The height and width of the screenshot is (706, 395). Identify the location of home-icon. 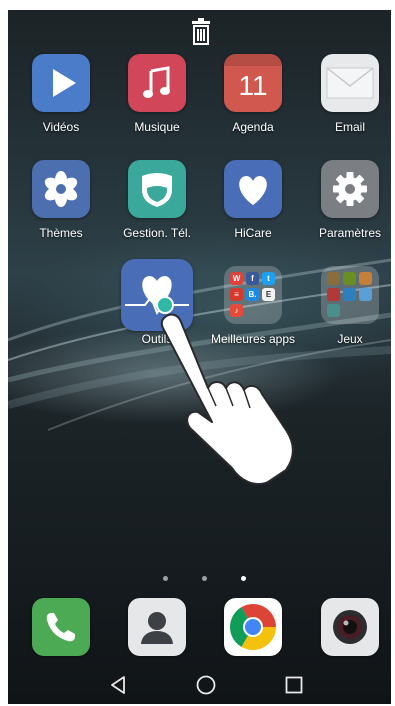
(206, 685).